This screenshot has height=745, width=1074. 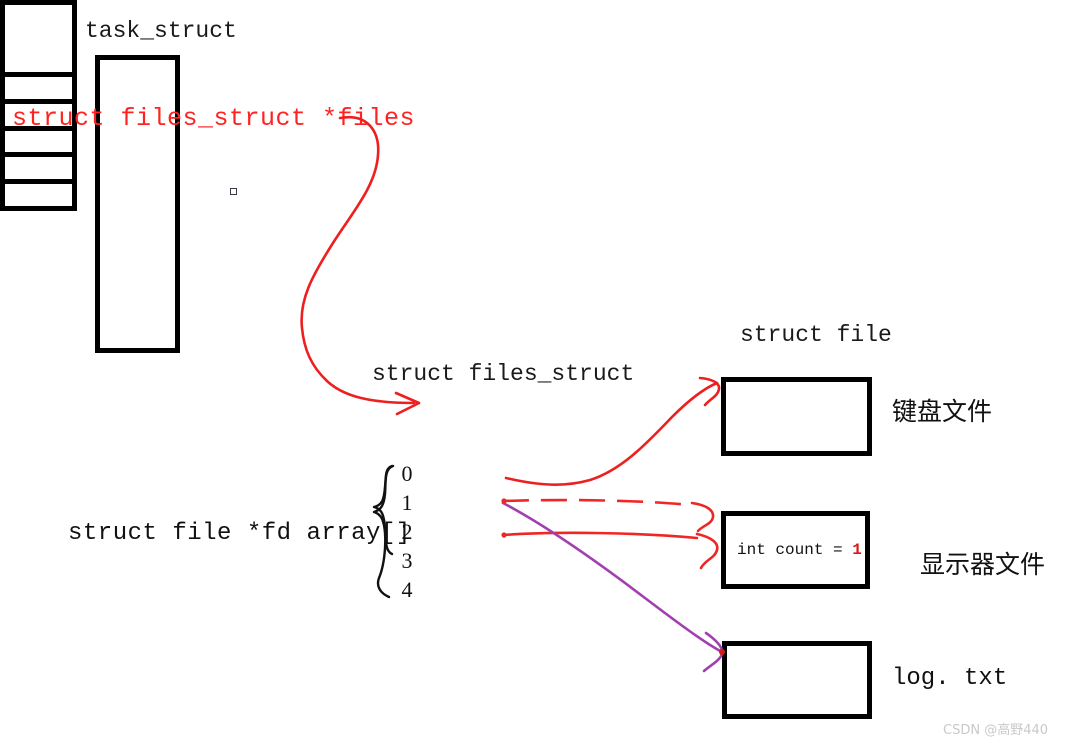 I want to click on fd0-to-keyboard-arrowhead, so click(x=709, y=391).